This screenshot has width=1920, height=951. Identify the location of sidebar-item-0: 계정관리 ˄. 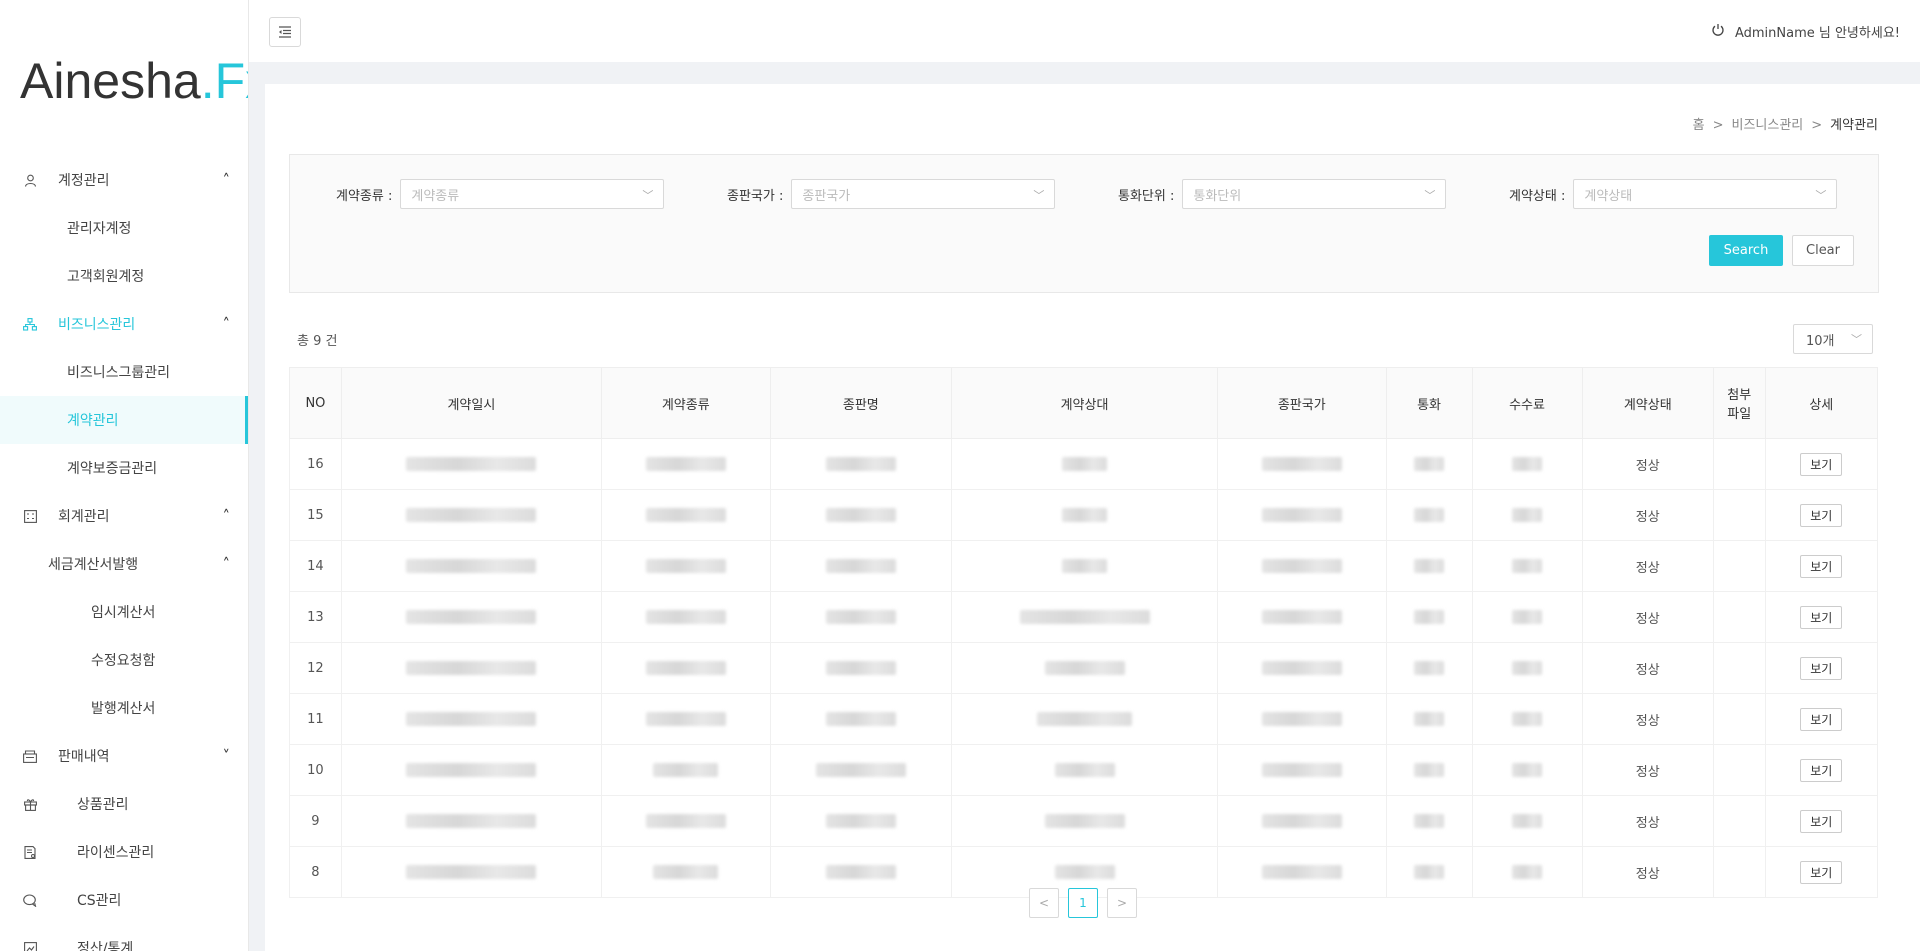
(124, 180).